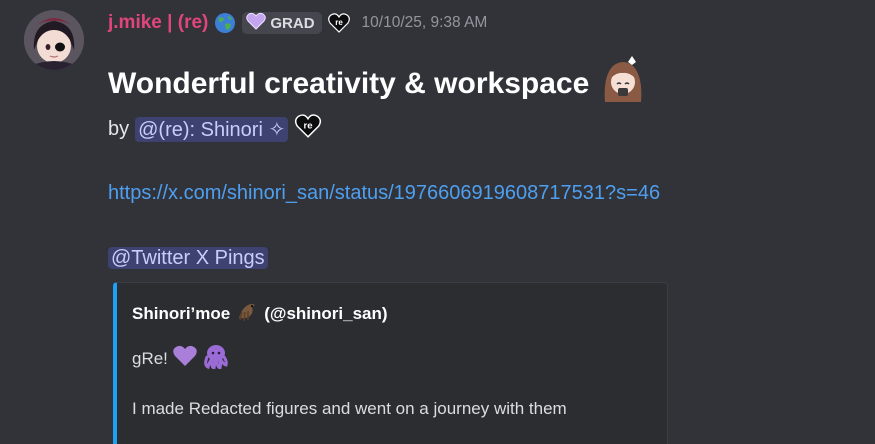  I want to click on message-title: Wonderful creativity & workspace, so click(377, 84).